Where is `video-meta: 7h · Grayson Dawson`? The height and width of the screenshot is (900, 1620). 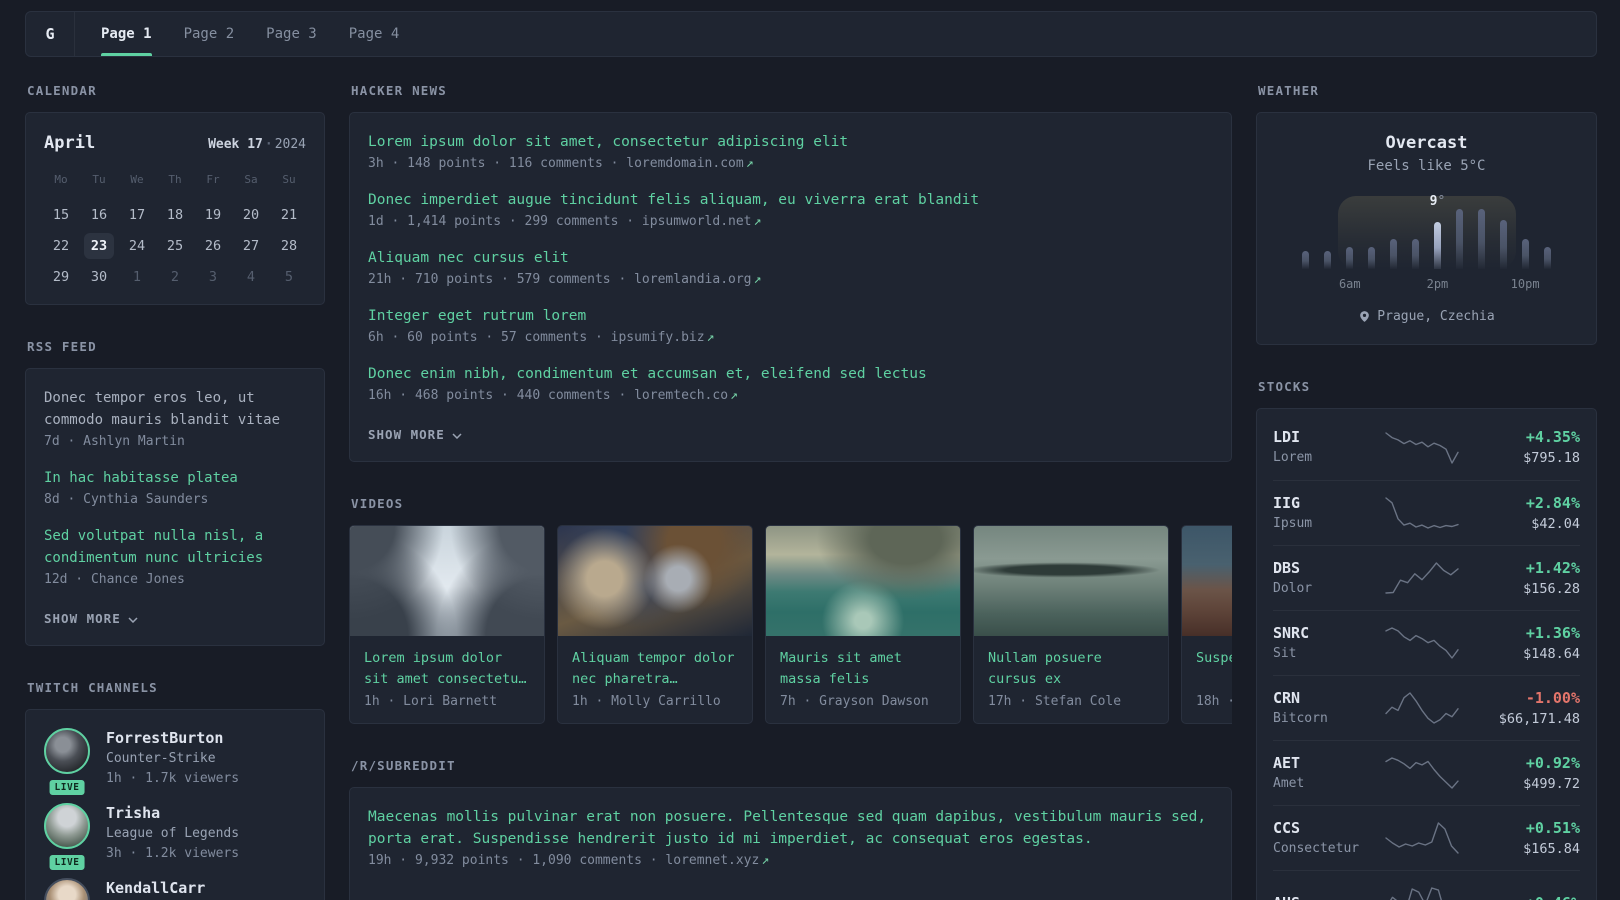 video-meta: 7h · Grayson Dawson is located at coordinates (854, 701).